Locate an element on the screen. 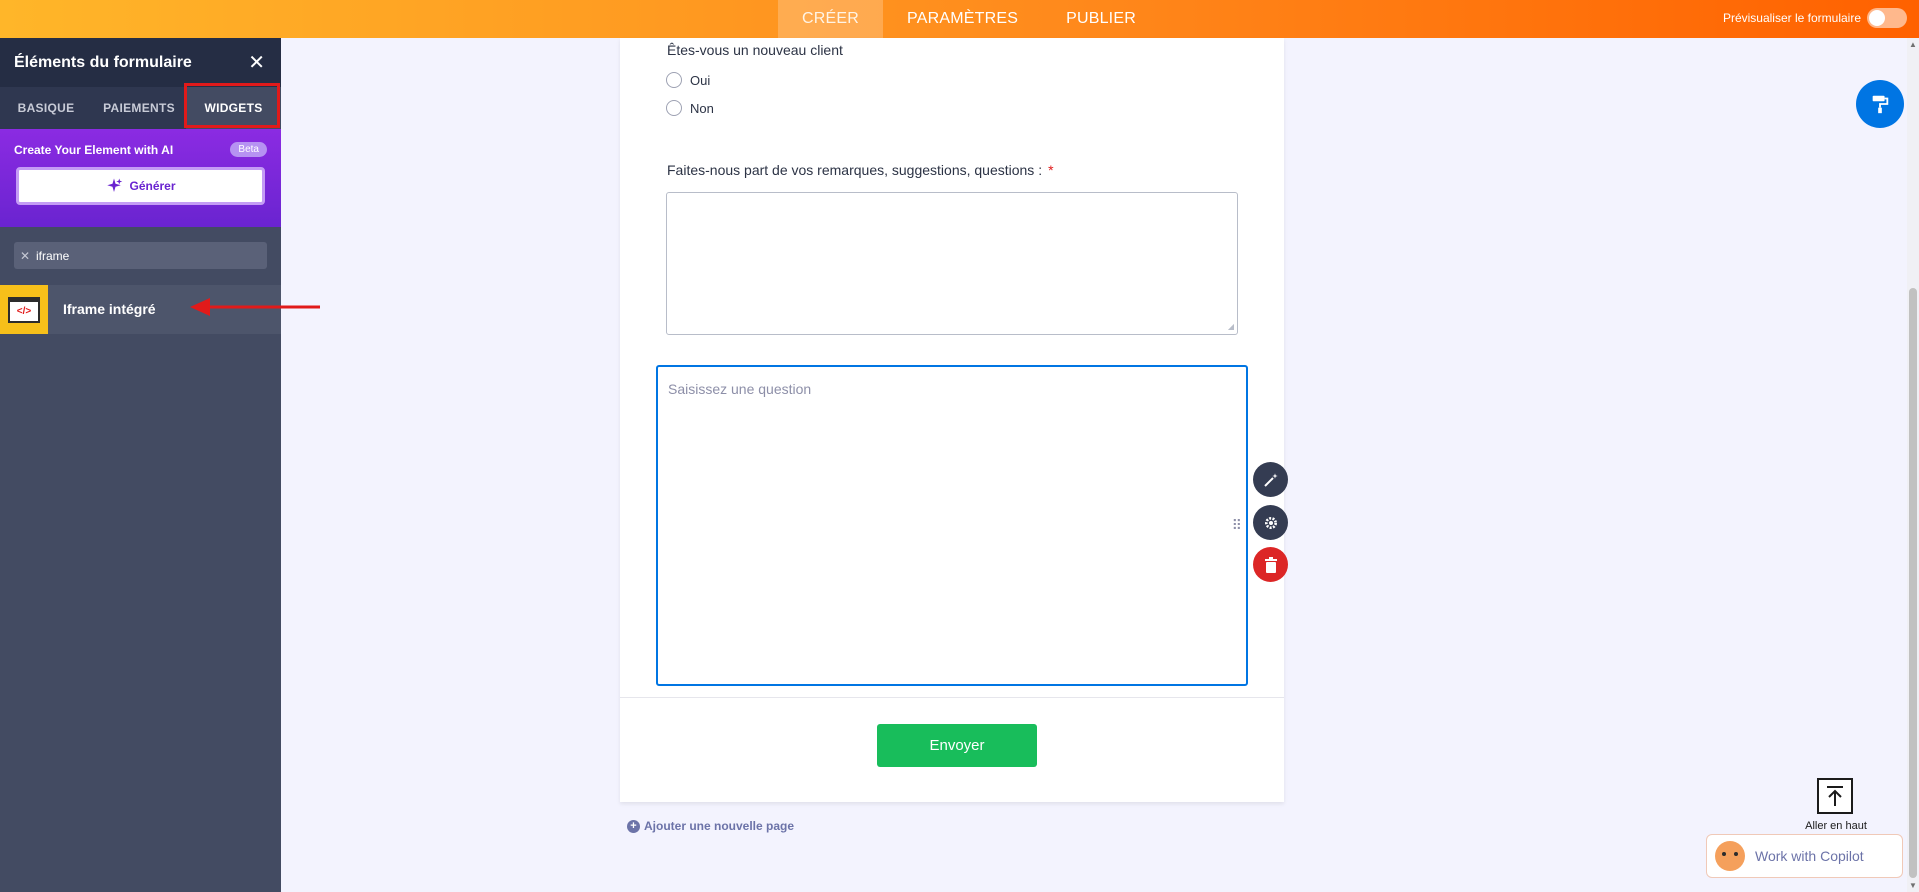  add-new-page-link: + Ajouter une nouvelle page is located at coordinates (710, 826).